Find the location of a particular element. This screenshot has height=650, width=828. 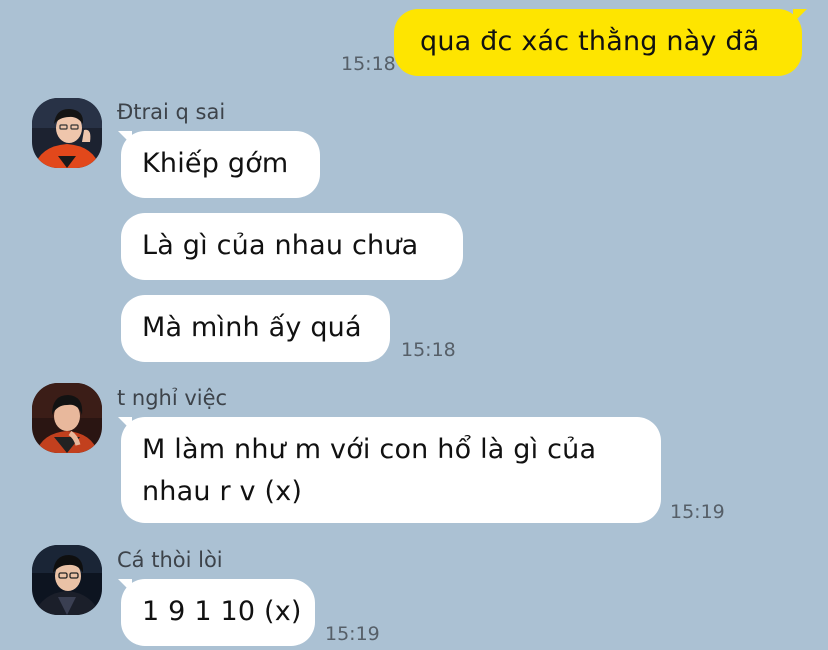

message-text: qua đc xác thằng này đã is located at coordinates (590, 41).